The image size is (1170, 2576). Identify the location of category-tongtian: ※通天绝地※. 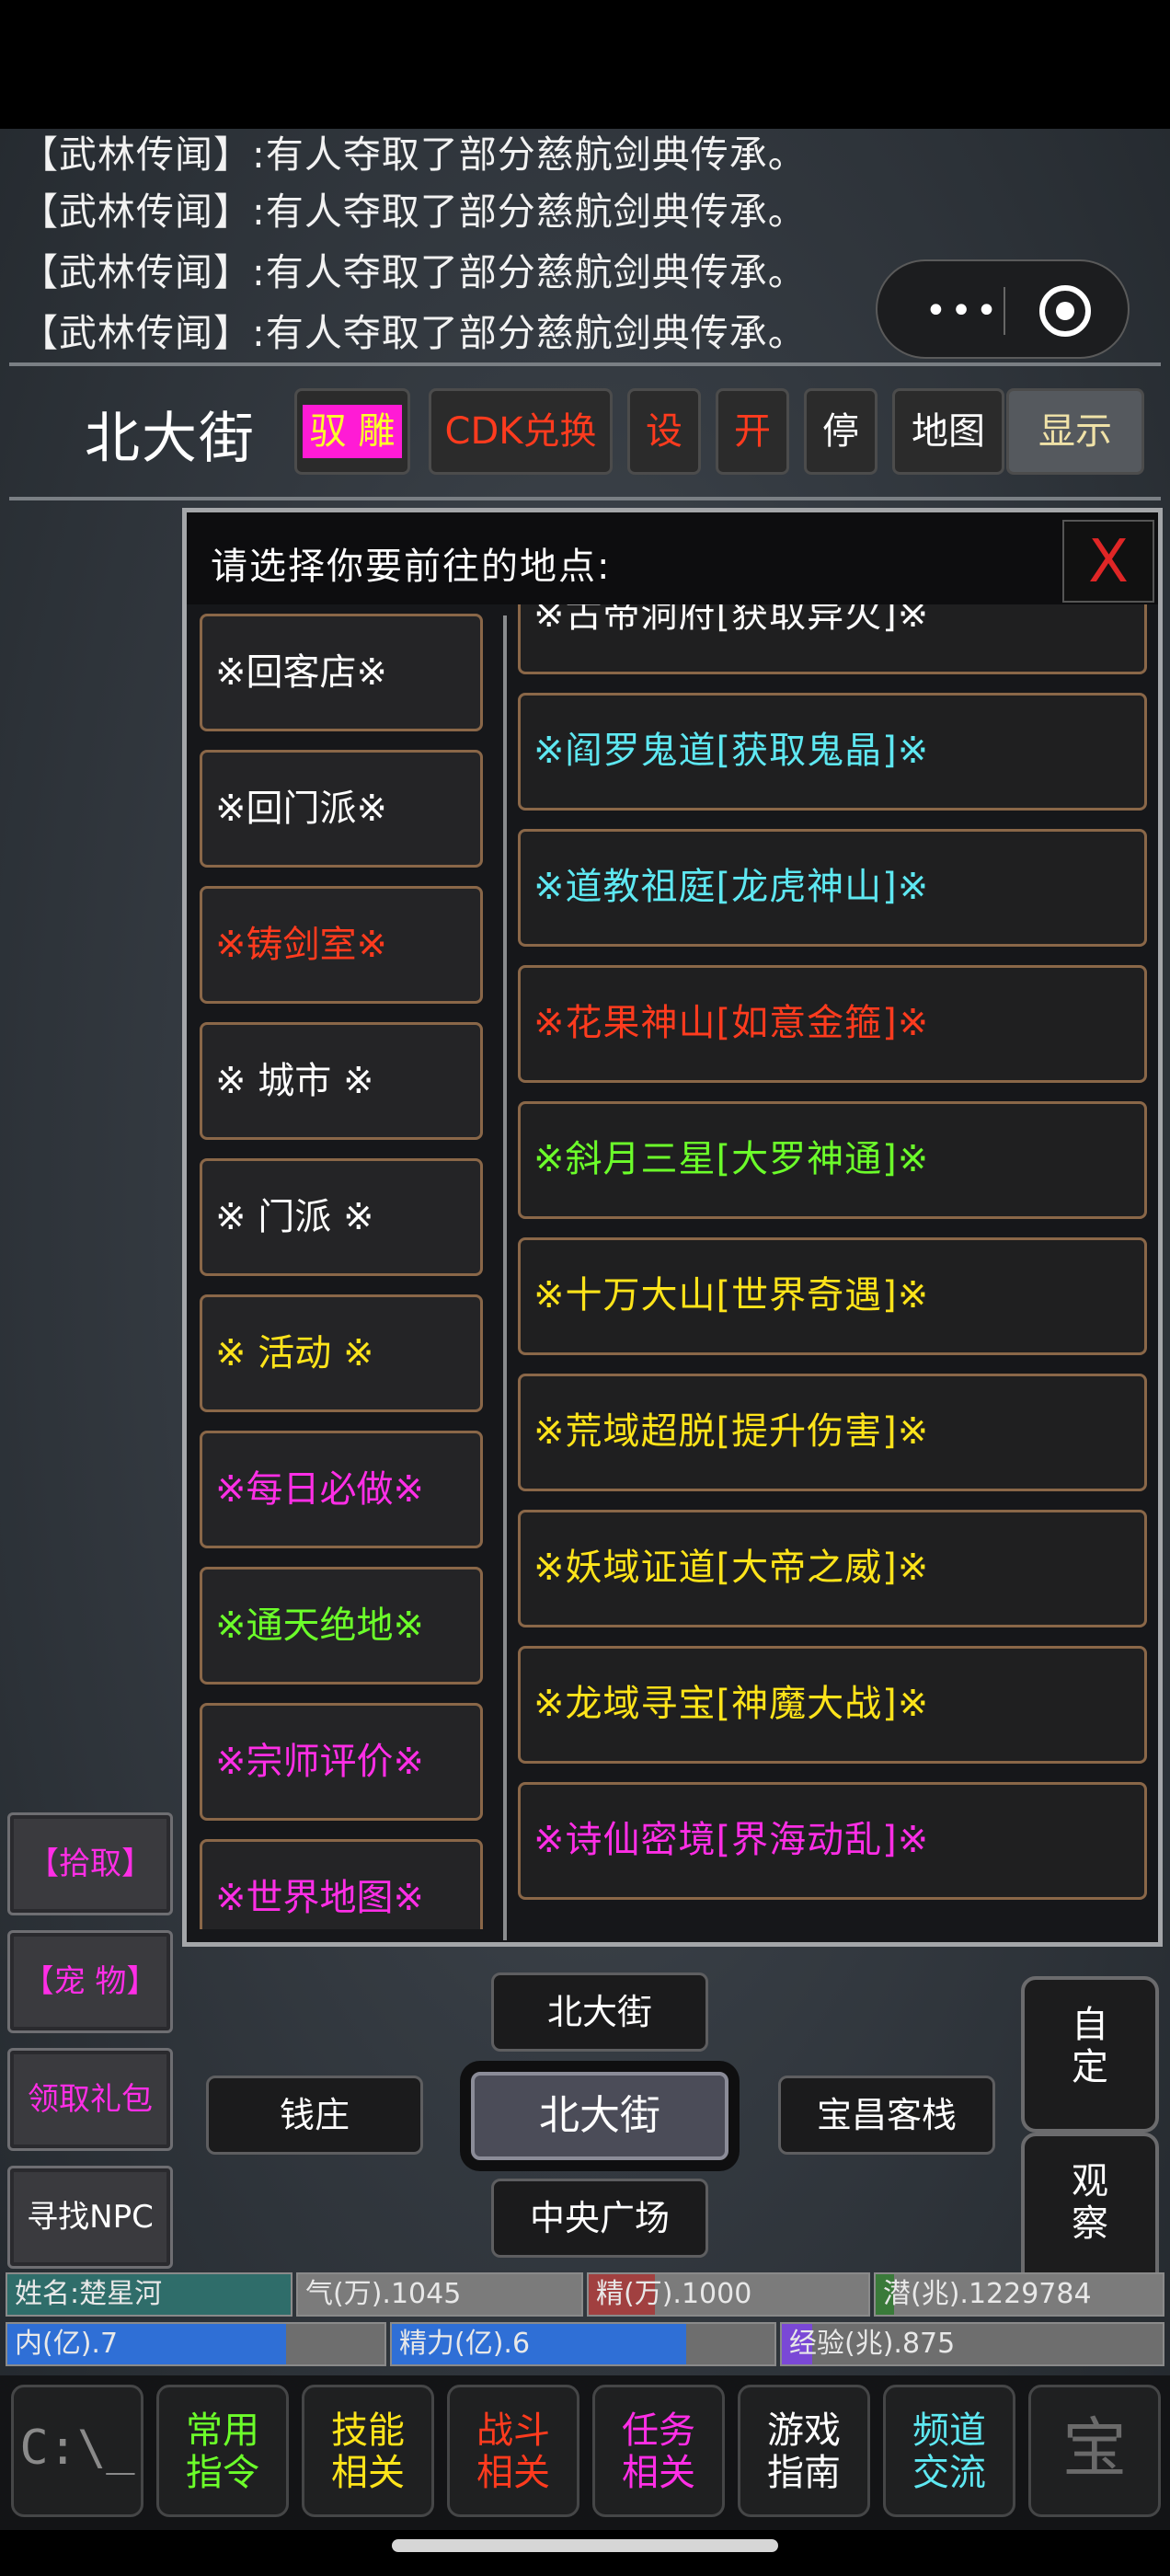
(341, 1626).